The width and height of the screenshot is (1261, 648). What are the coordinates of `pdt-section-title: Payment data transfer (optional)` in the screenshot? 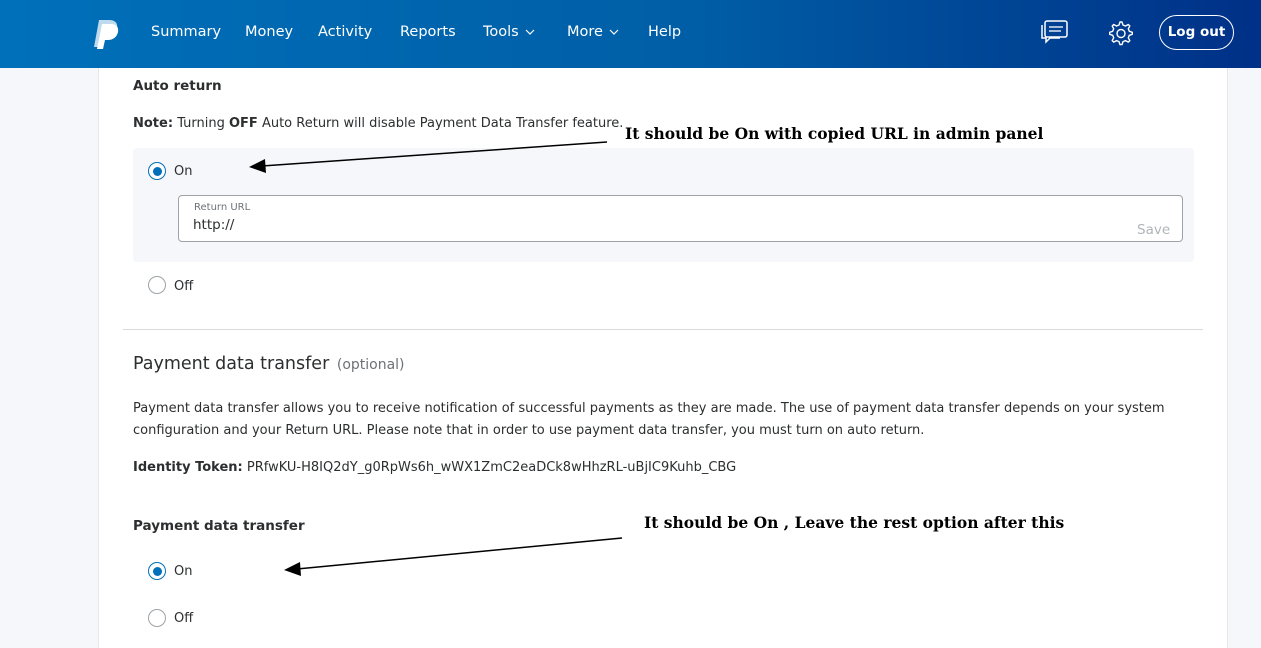 It's located at (269, 364).